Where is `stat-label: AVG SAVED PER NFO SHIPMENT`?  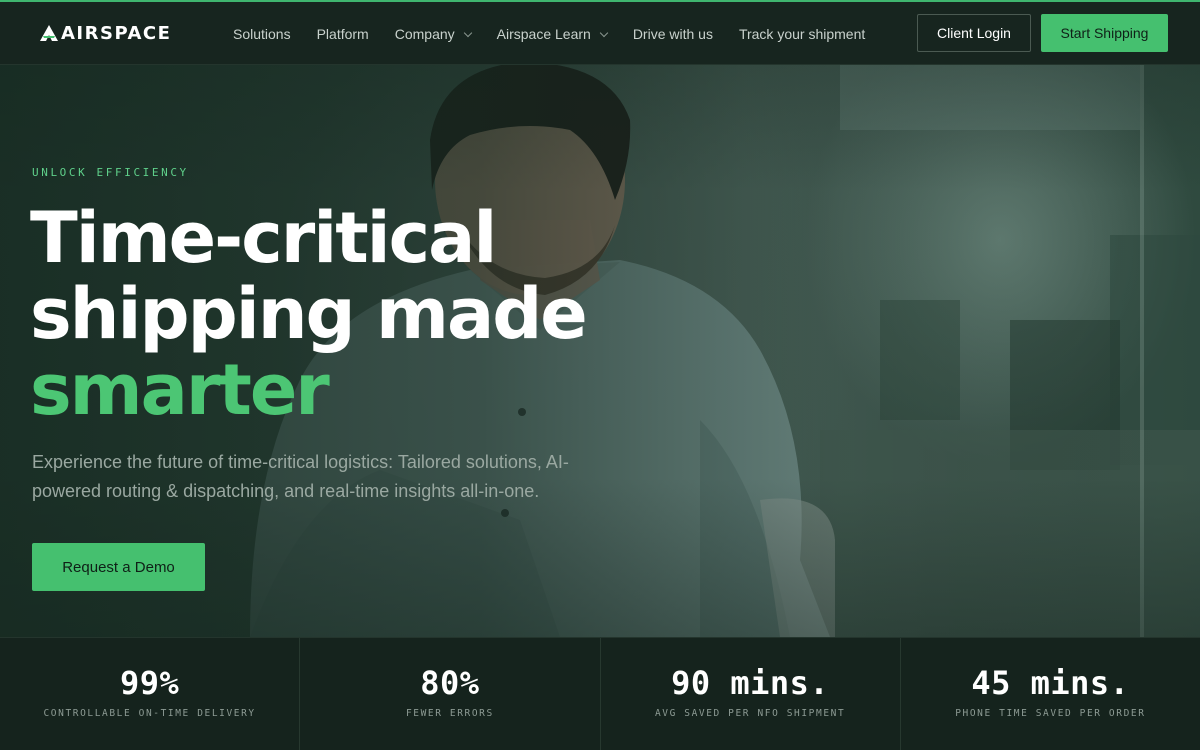 stat-label: AVG SAVED PER NFO SHIPMENT is located at coordinates (750, 713).